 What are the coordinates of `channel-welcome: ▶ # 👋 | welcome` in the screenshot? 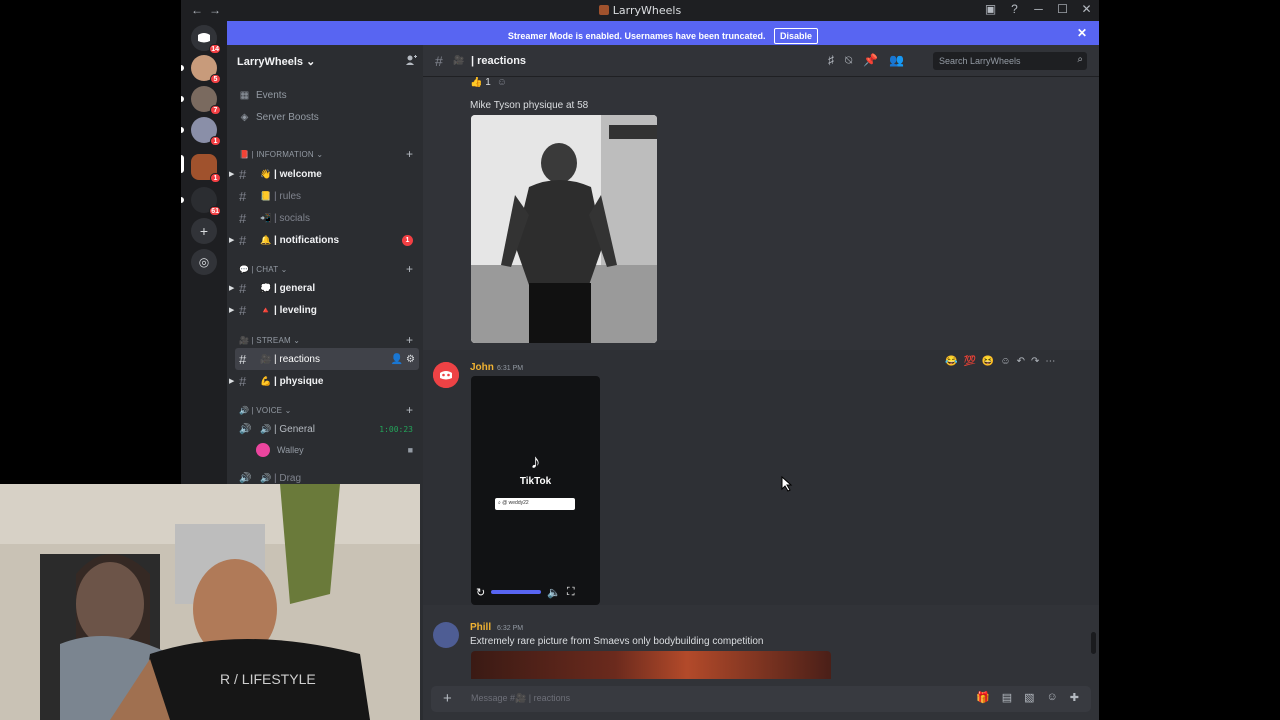 It's located at (325, 174).